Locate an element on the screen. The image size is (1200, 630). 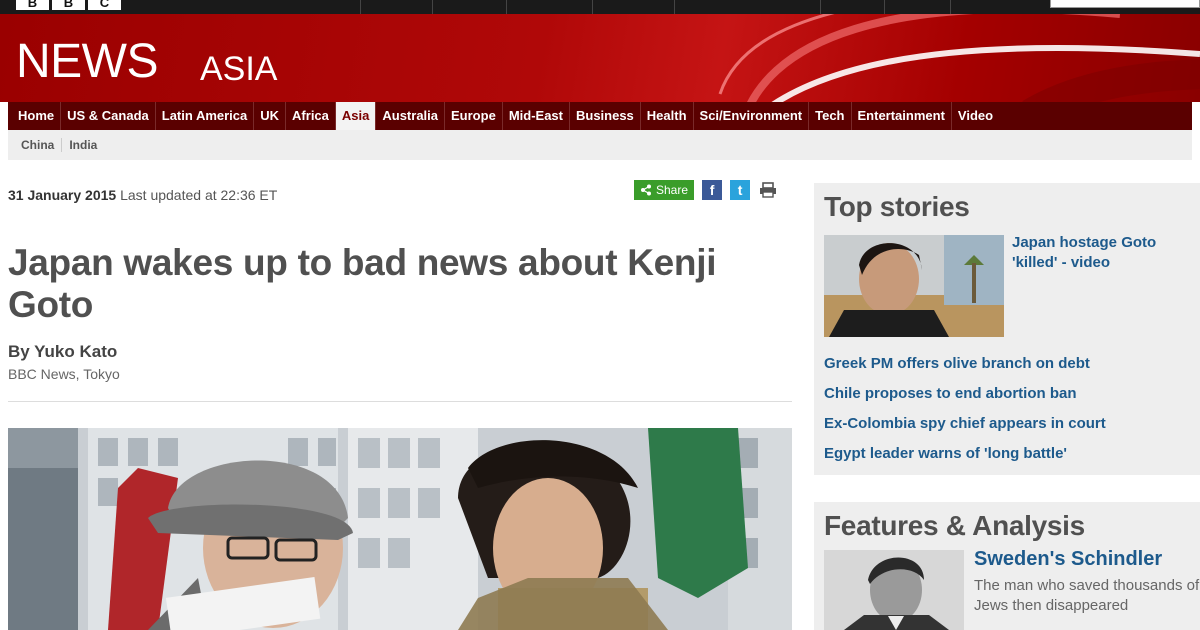
top-story-link: Ex-Colombia spy chief appears in court is located at coordinates (965, 423).